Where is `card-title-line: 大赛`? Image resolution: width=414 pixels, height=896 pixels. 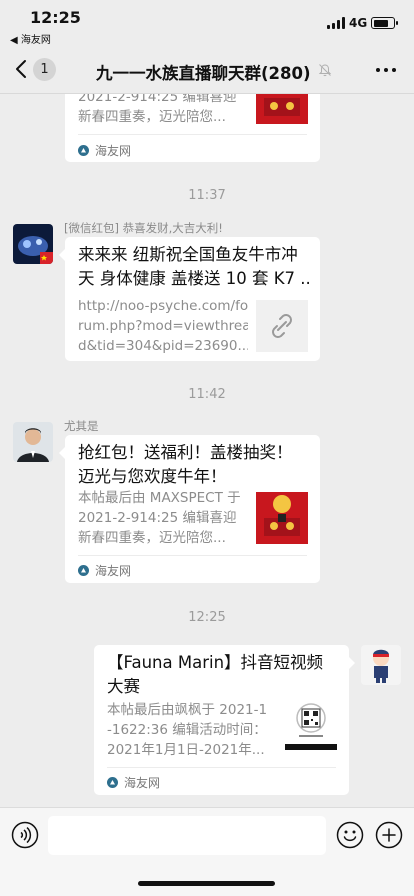
card-title-line: 大赛 is located at coordinates (123, 686).